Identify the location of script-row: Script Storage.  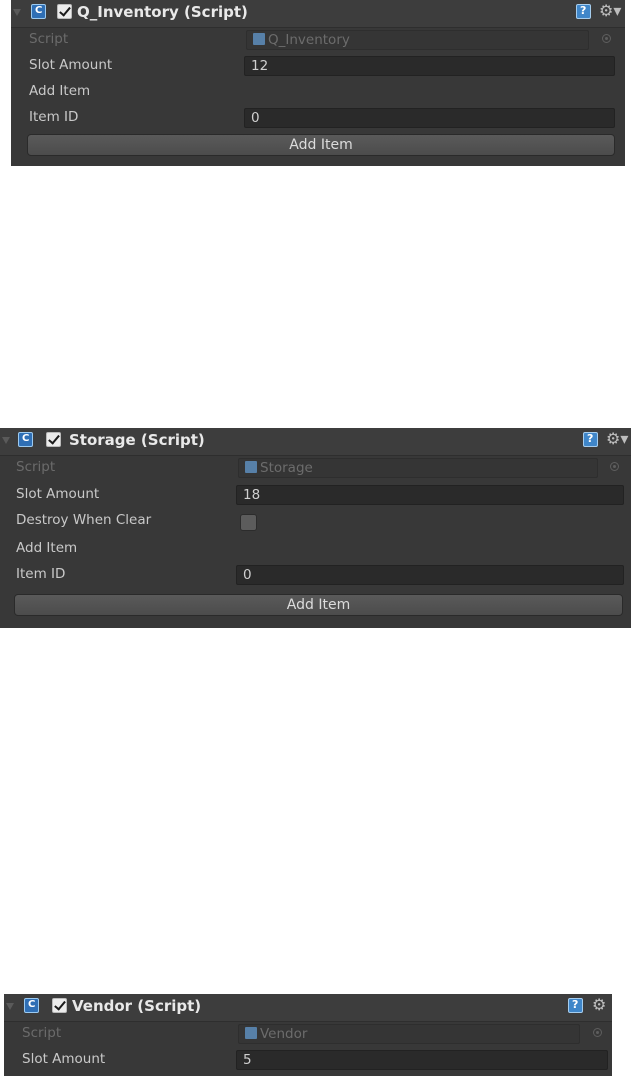
(315, 468).